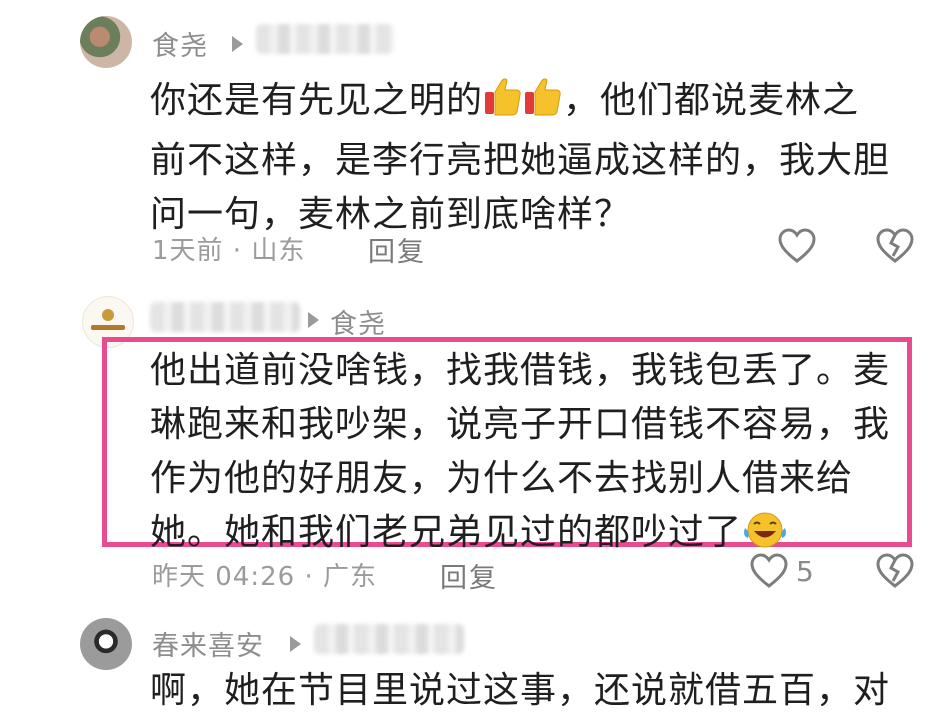  Describe the element at coordinates (108, 315) in the screenshot. I see `logo-icon` at that location.